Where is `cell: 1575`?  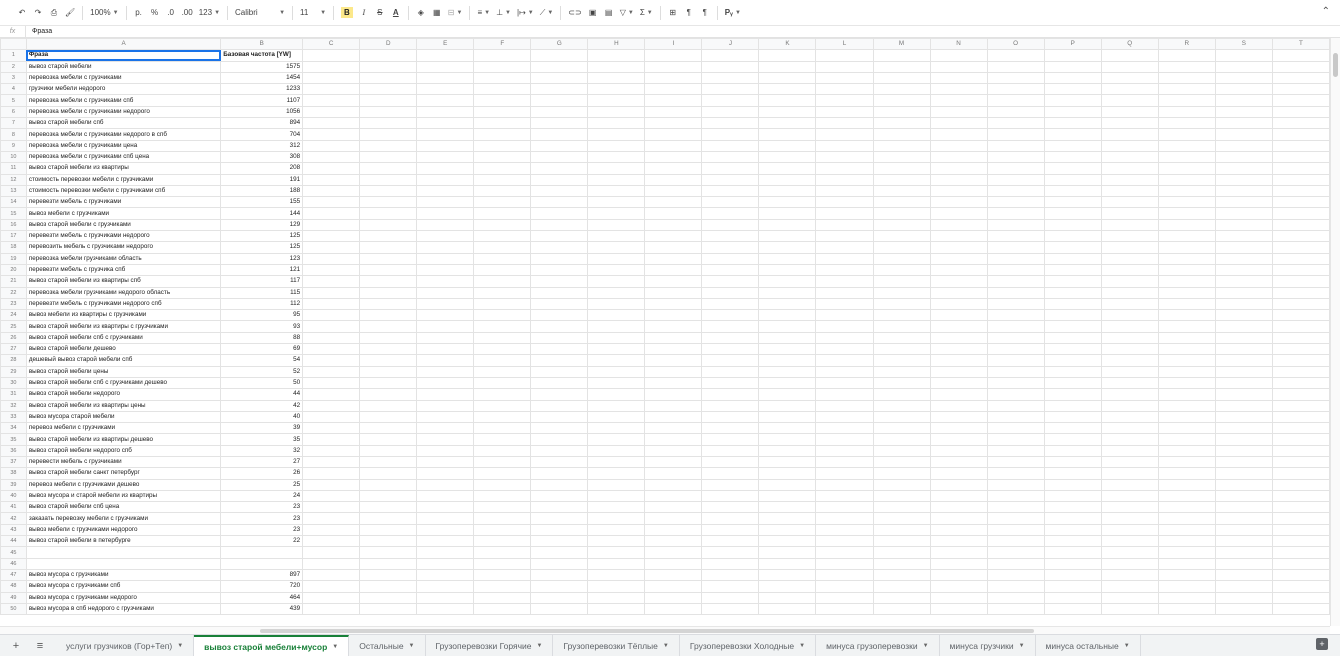
cell: 1575 is located at coordinates (262, 66).